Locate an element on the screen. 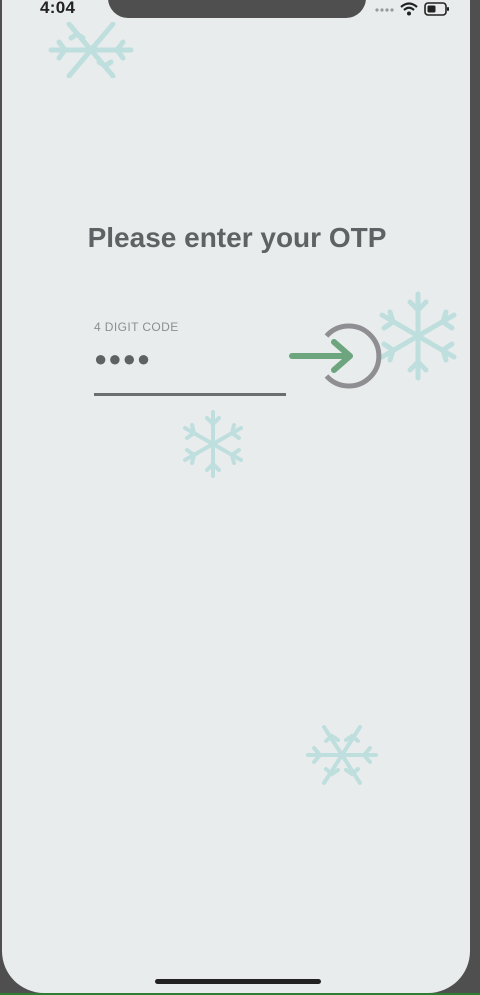  status-icons is located at coordinates (412, 9).